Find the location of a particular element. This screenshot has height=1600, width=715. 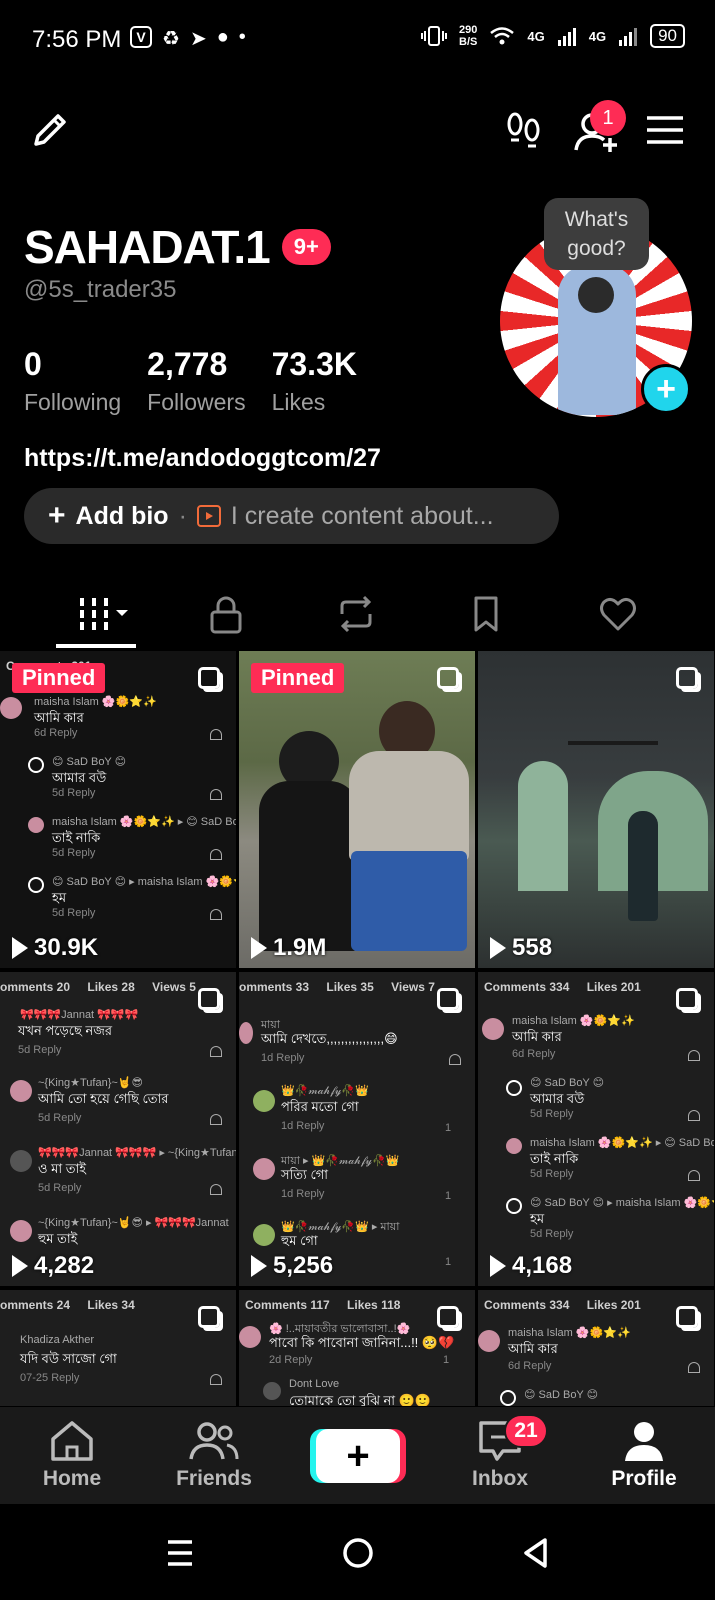

back-button is located at coordinates (536, 1553).